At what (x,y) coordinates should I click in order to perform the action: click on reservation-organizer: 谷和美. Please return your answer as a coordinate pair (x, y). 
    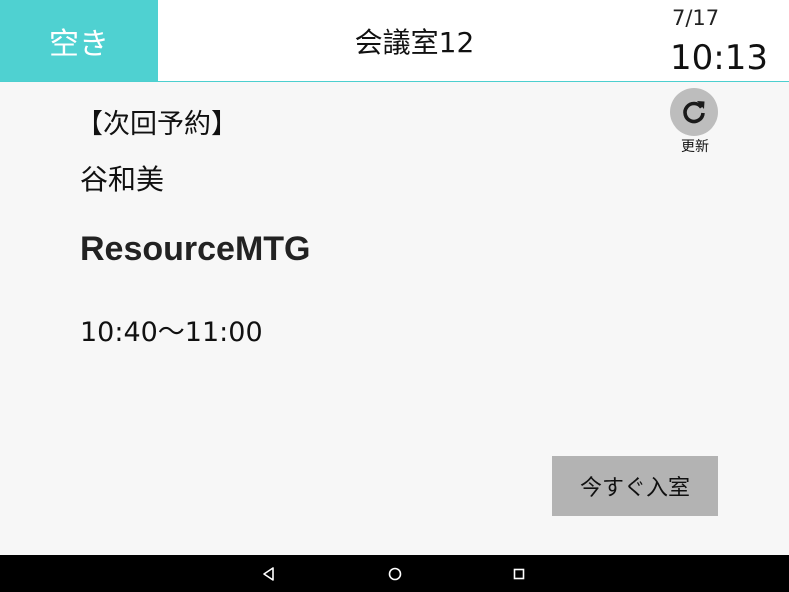
    Looking at the image, I should click on (122, 179).